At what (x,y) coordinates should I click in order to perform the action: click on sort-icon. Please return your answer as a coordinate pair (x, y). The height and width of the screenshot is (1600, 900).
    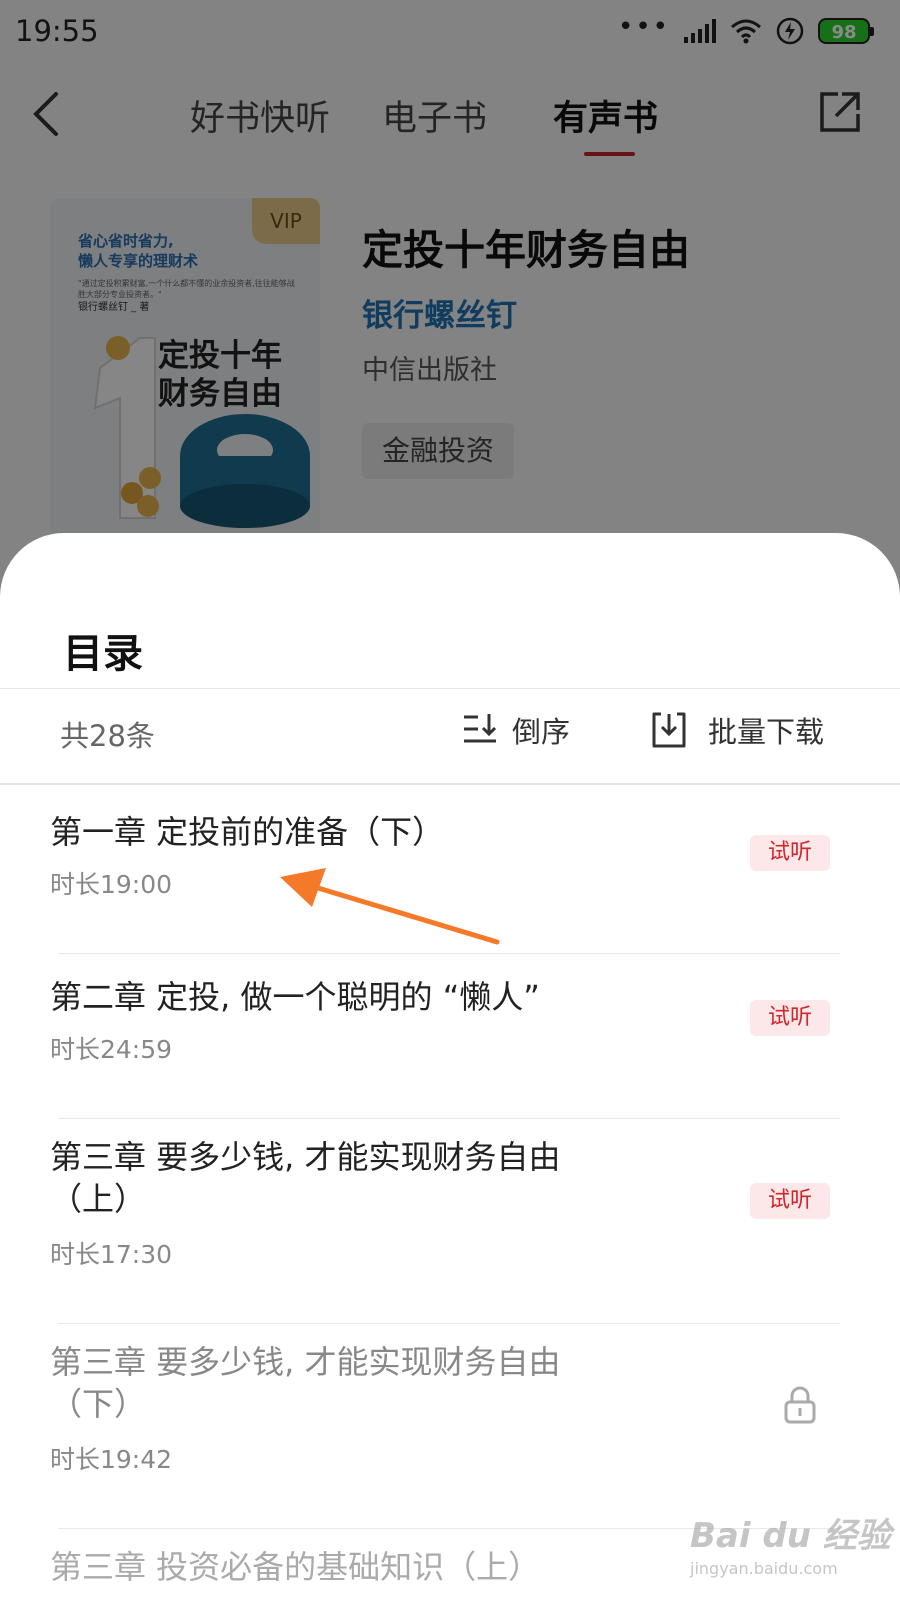
    Looking at the image, I should click on (480, 728).